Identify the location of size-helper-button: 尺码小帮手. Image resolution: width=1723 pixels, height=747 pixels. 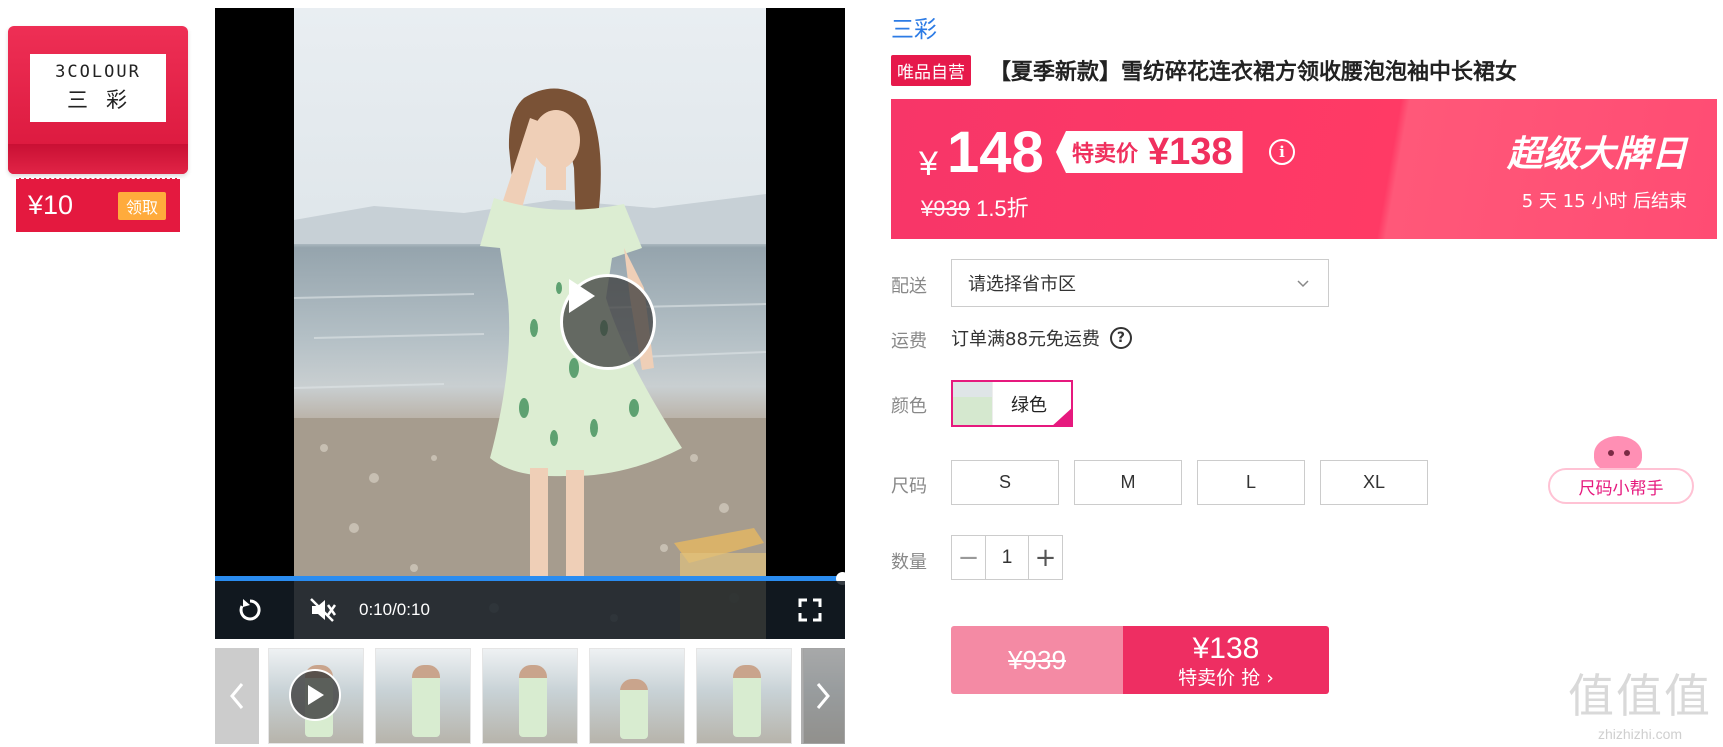
(1621, 486).